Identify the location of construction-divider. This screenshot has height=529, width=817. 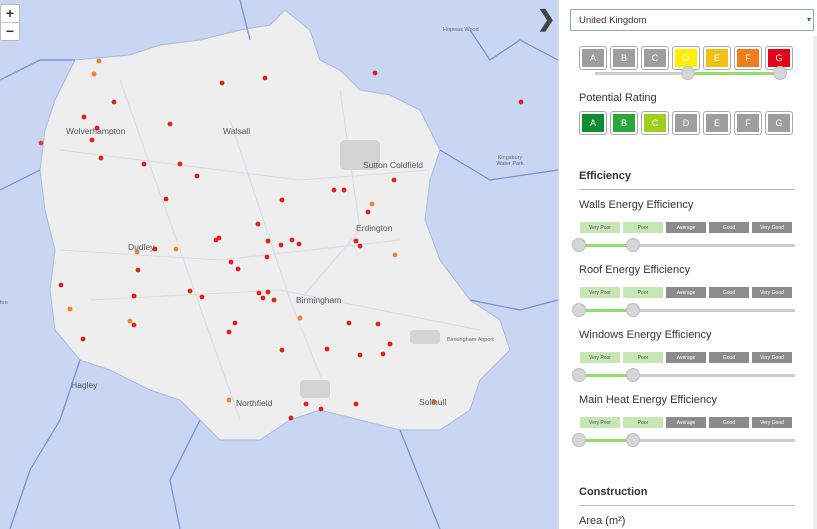
(687, 505).